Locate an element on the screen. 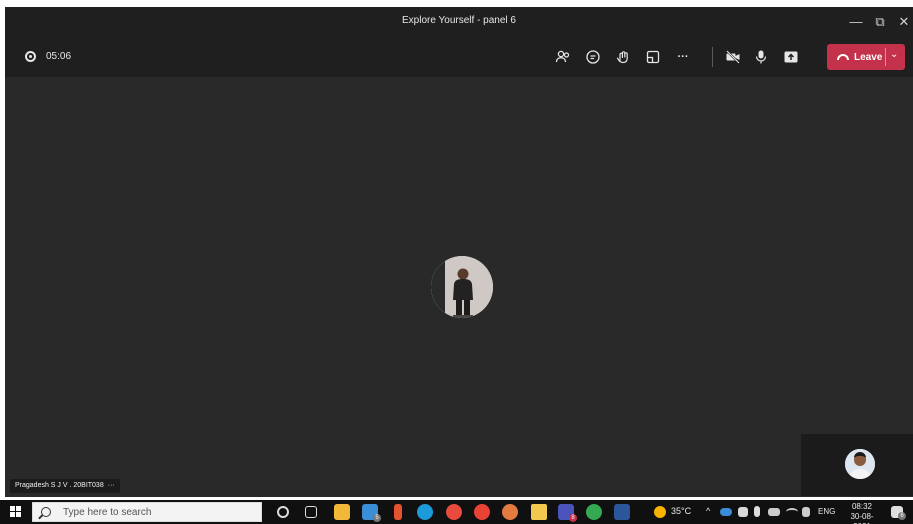  close-button: ✕ is located at coordinates (903, 22).